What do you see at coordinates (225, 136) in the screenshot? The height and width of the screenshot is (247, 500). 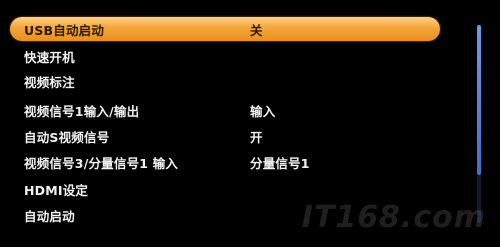 I see `menu-item-auto-s-video: 自动S视频信号 开` at bounding box center [225, 136].